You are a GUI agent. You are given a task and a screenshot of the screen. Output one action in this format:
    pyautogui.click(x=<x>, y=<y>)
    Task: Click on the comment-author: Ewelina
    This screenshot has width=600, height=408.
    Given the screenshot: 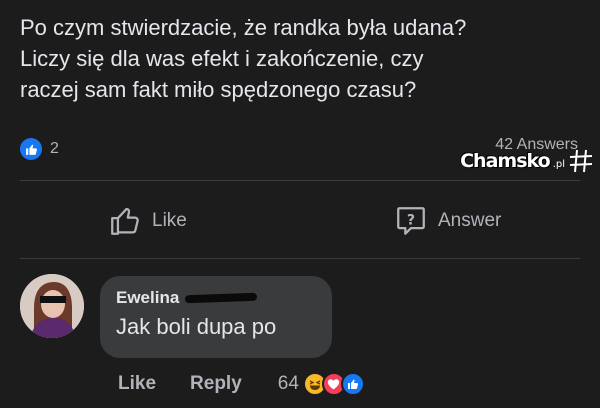 What is the action you would take?
    pyautogui.click(x=216, y=298)
    